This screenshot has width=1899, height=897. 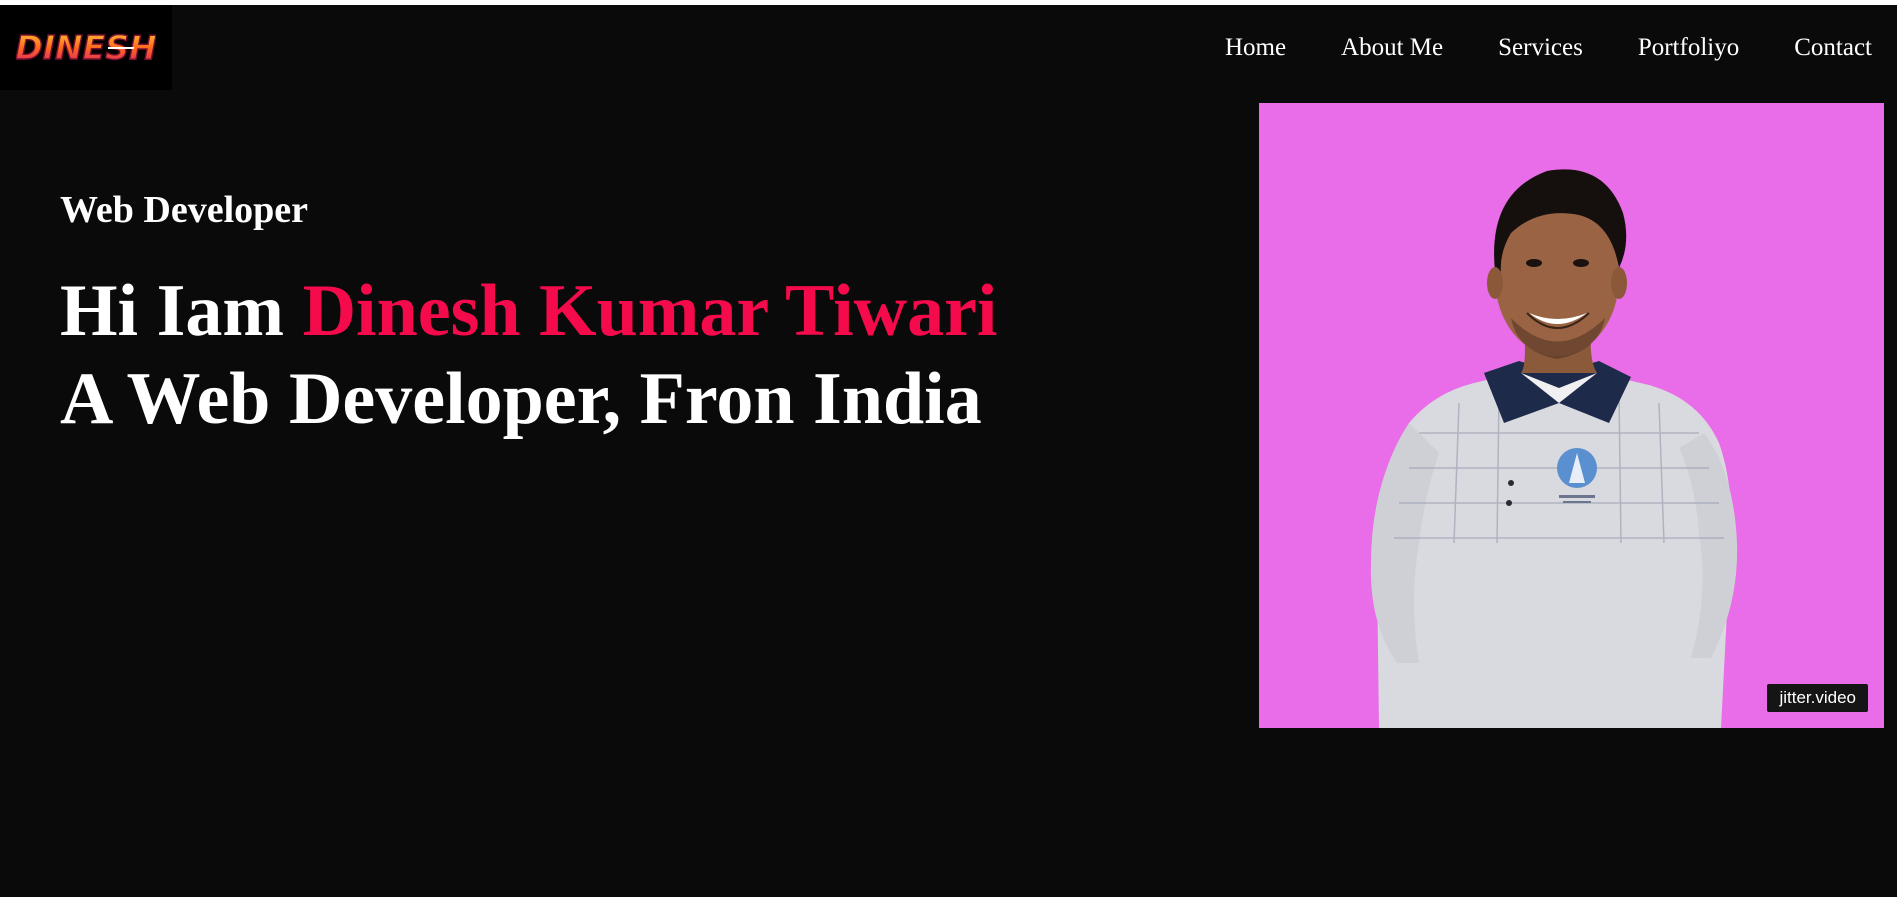 What do you see at coordinates (1554, 448) in the screenshot?
I see `person-illustration` at bounding box center [1554, 448].